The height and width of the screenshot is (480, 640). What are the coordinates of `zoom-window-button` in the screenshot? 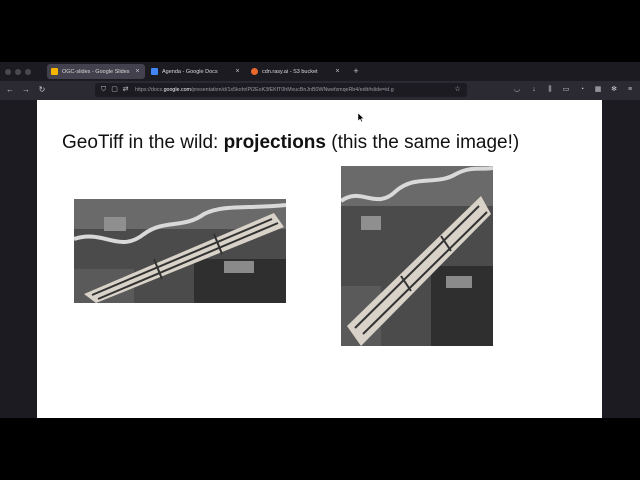 It's located at (28, 72).